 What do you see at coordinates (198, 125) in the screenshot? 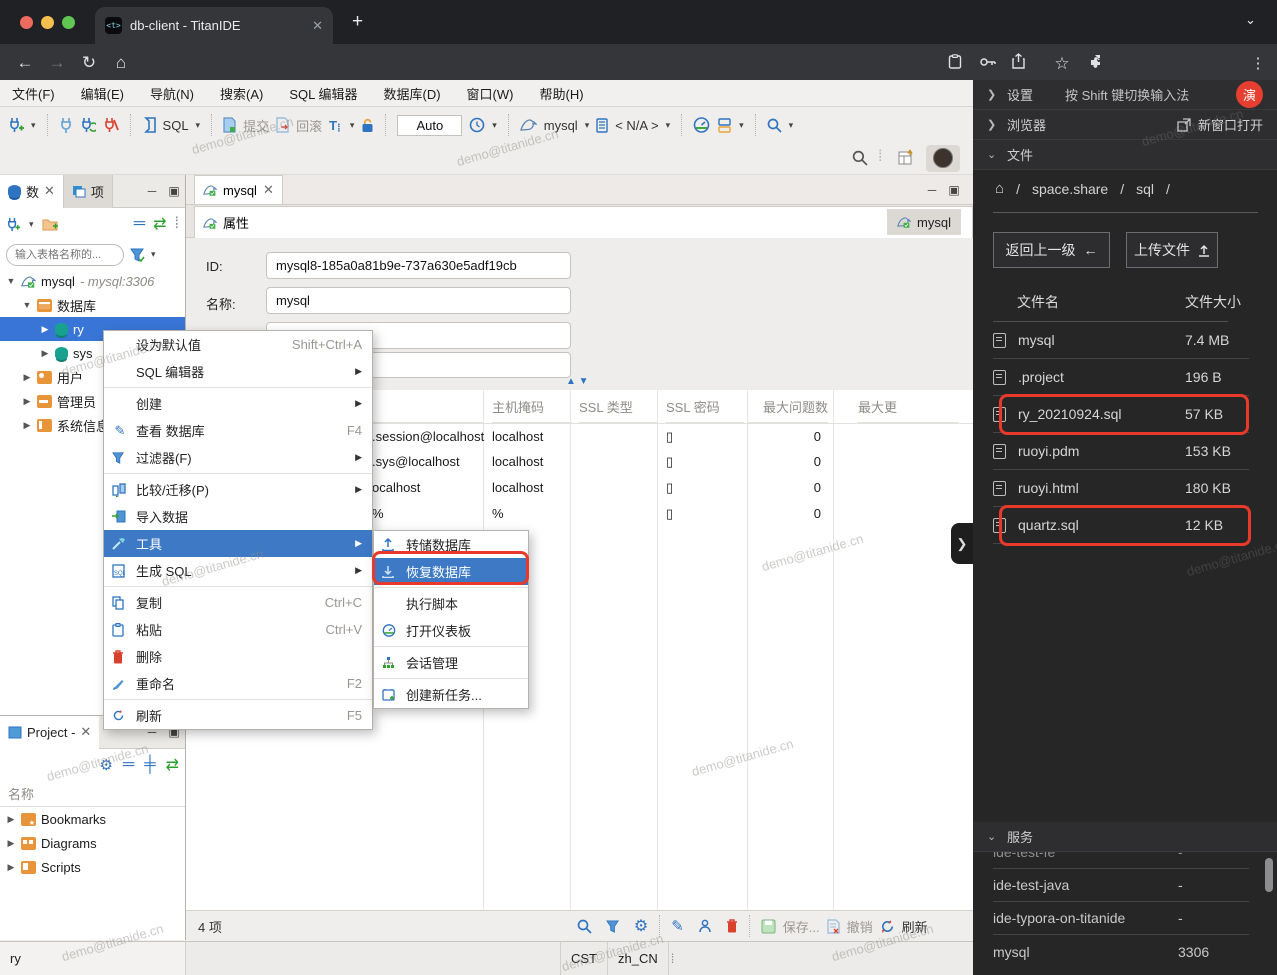
I see `sql-dropdown-icon: ▾` at bounding box center [198, 125].